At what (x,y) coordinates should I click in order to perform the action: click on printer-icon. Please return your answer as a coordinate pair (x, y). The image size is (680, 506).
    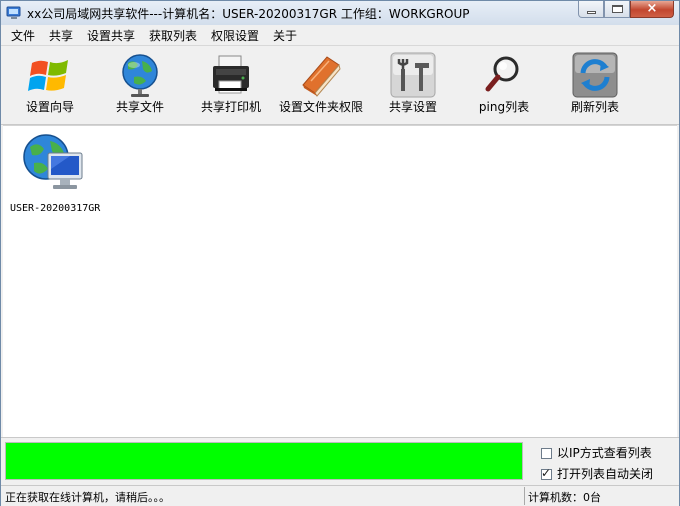
    Looking at the image, I should click on (231, 74).